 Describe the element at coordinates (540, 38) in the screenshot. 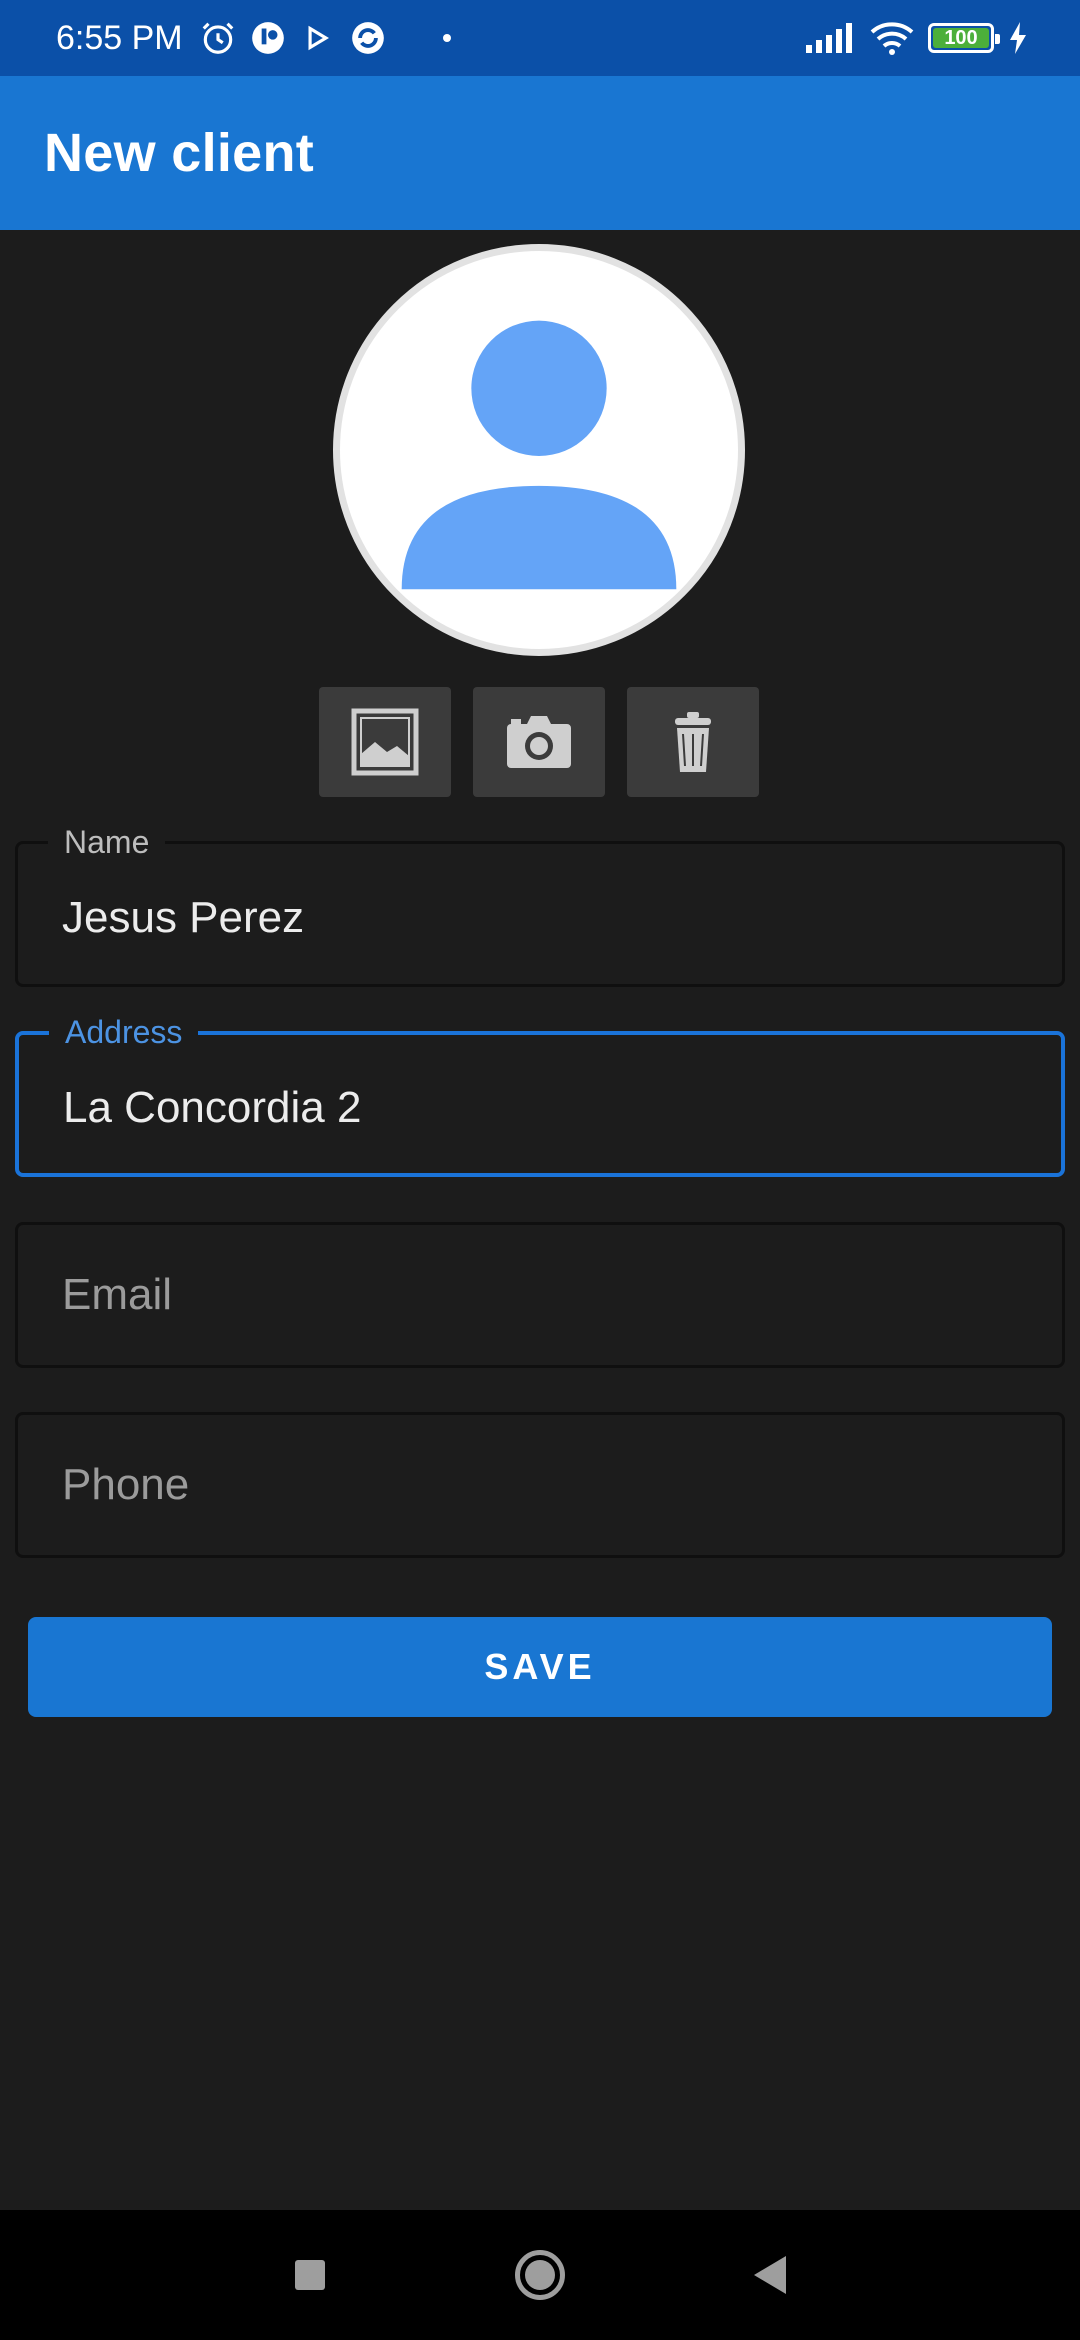

I see `status-bar: 6:55 PM 100` at that location.